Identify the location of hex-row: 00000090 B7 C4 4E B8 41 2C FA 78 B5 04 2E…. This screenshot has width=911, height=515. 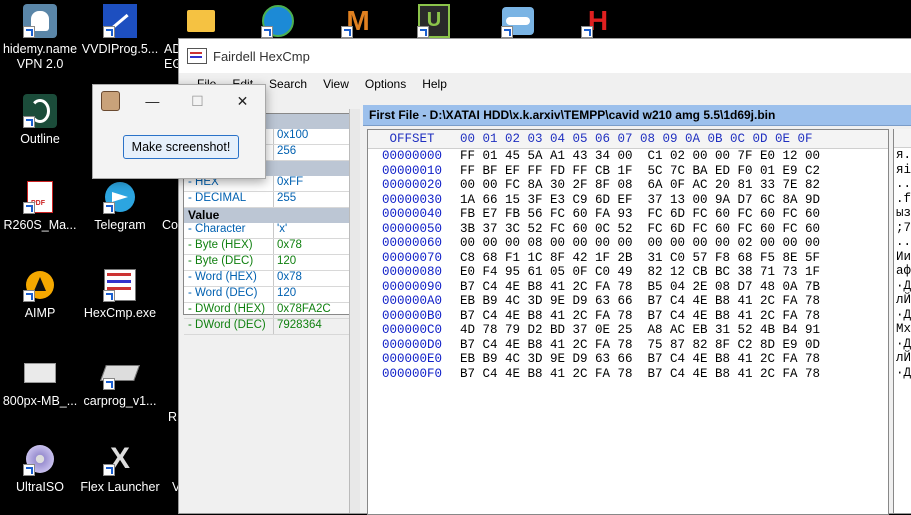
(628, 287).